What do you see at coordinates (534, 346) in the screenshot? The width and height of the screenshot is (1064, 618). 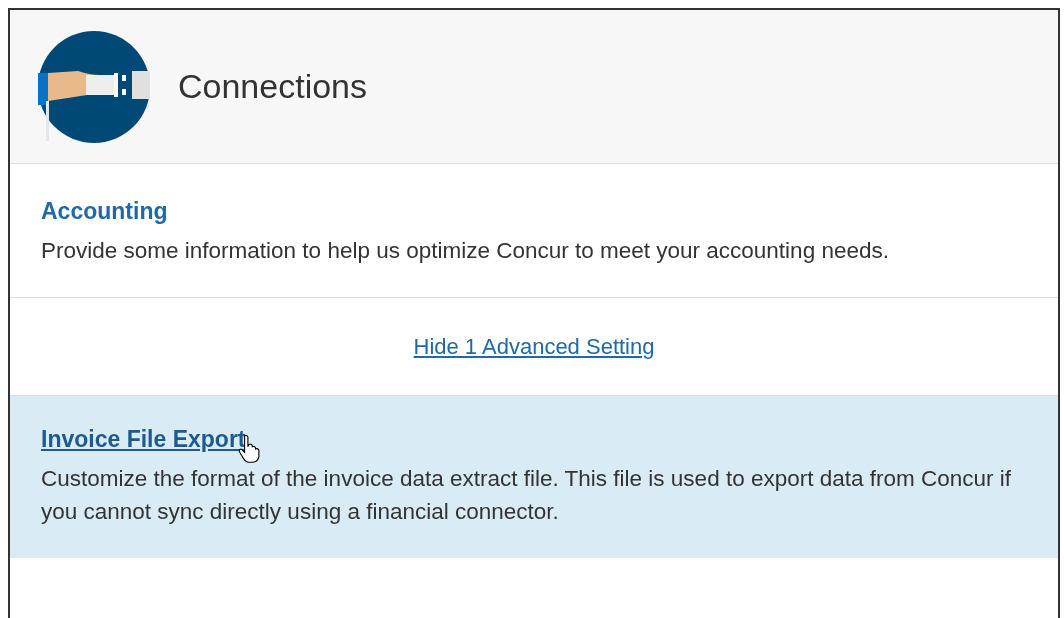 I see `hide-advanced-link: Hide 1 Advanced Setting` at bounding box center [534, 346].